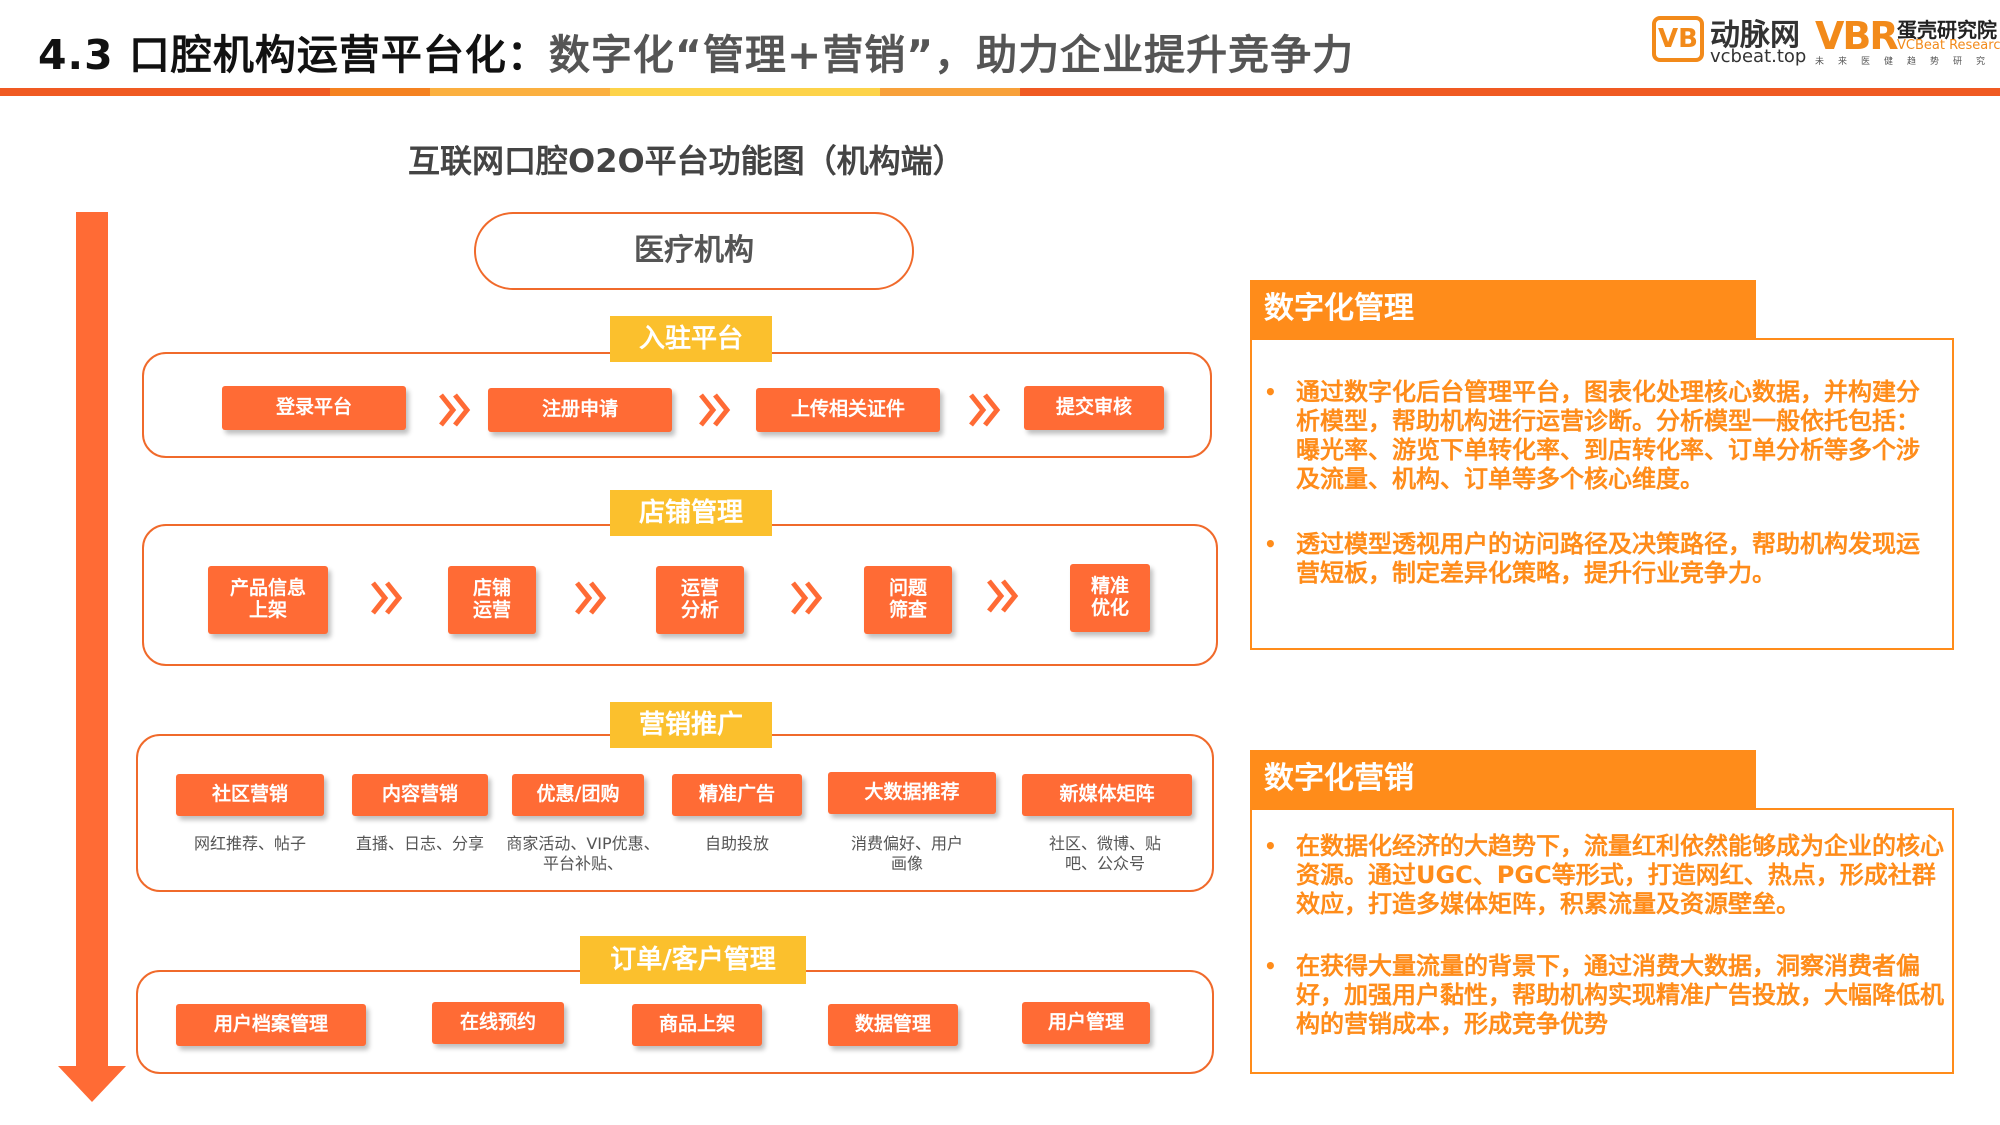 The image size is (2000, 1125). Describe the element at coordinates (293, 55) in the screenshot. I see `page-title-prefix: 4.3 口腔机构运营平台化：` at that location.